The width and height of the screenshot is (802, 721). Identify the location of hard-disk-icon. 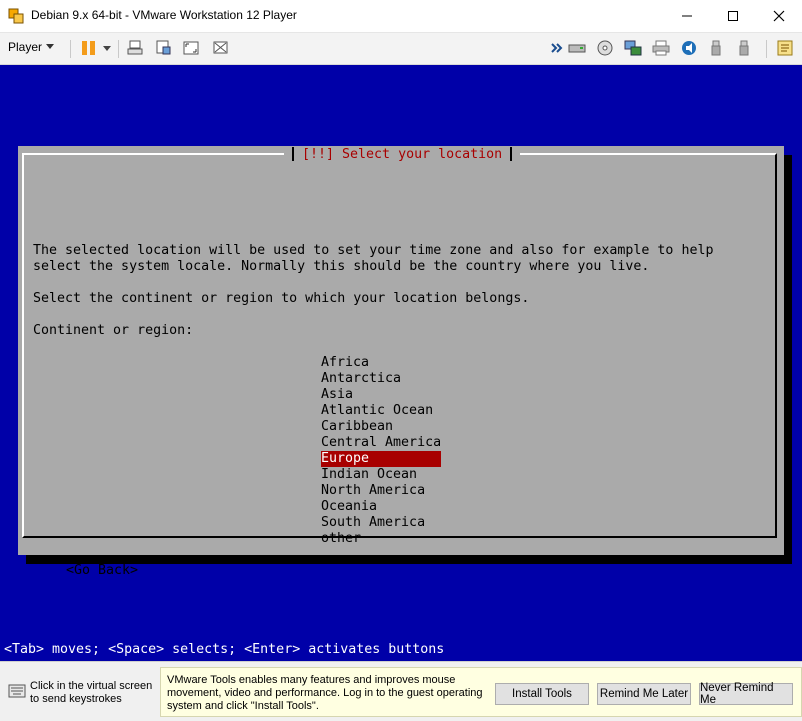
(577, 48).